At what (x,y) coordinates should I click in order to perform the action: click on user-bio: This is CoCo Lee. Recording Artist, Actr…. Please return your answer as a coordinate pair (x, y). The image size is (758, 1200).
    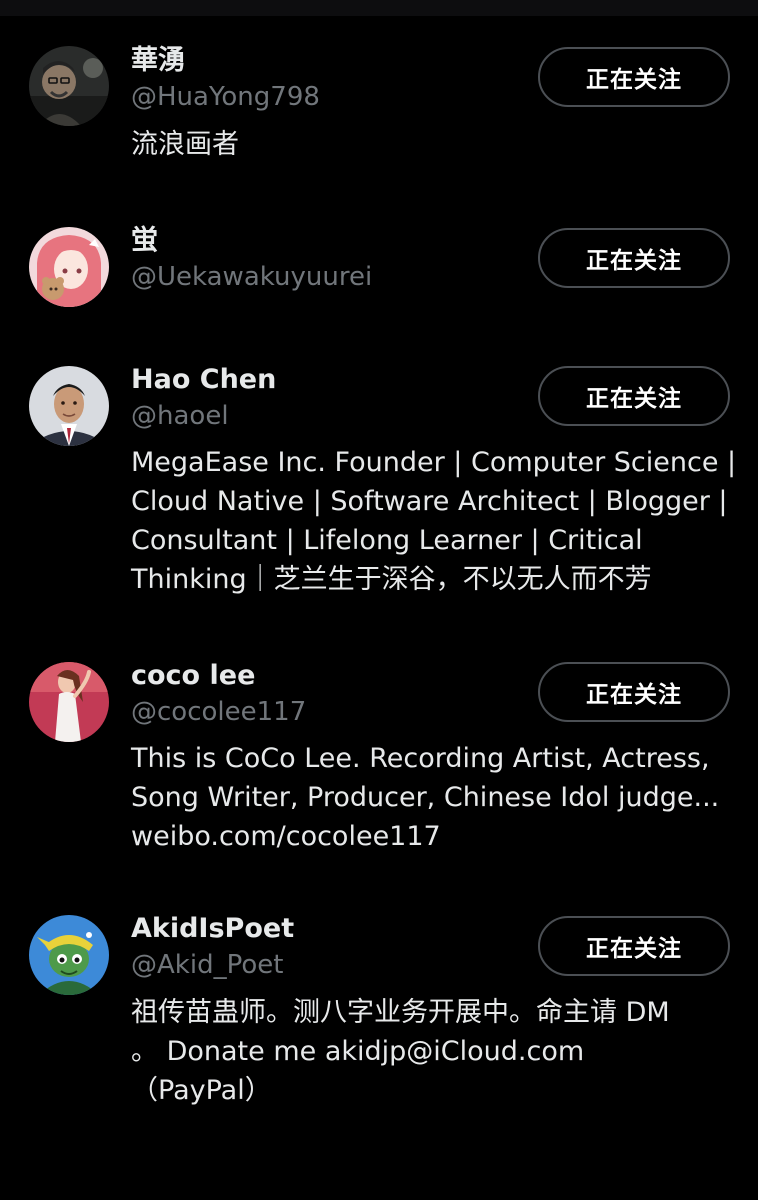
    Looking at the image, I should click on (425, 797).